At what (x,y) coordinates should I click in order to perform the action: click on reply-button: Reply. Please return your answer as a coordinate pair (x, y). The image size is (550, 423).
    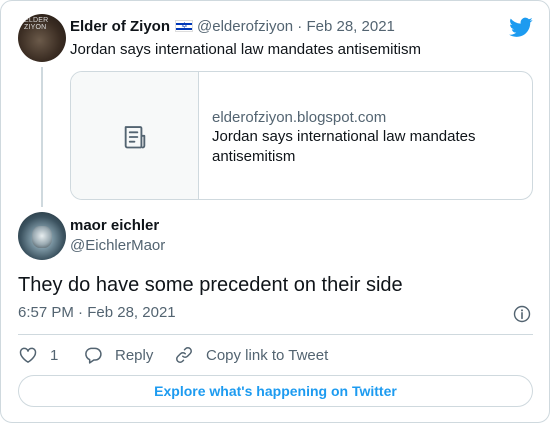
    Looking at the image, I should click on (118, 355).